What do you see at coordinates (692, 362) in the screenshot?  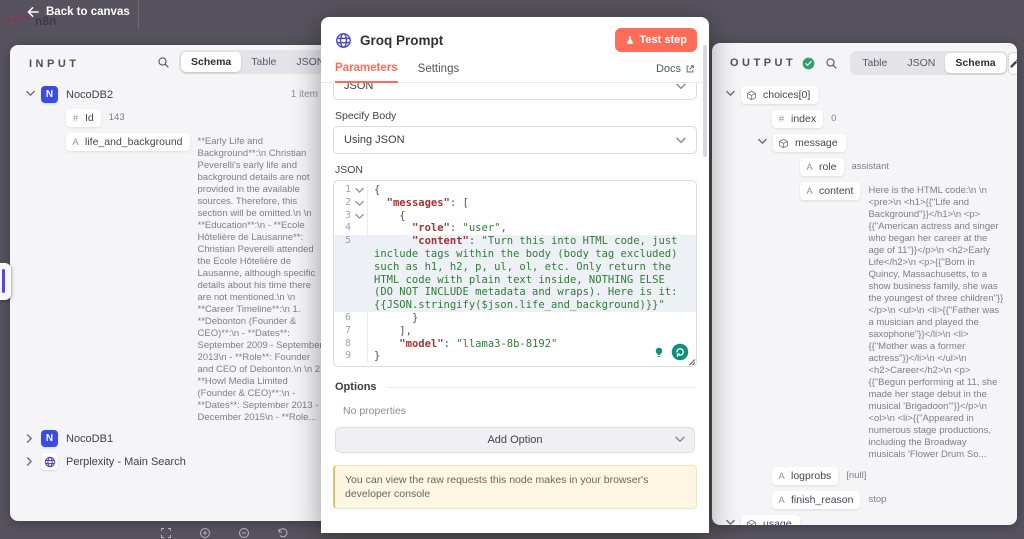 I see `editor-resize-grip` at bounding box center [692, 362].